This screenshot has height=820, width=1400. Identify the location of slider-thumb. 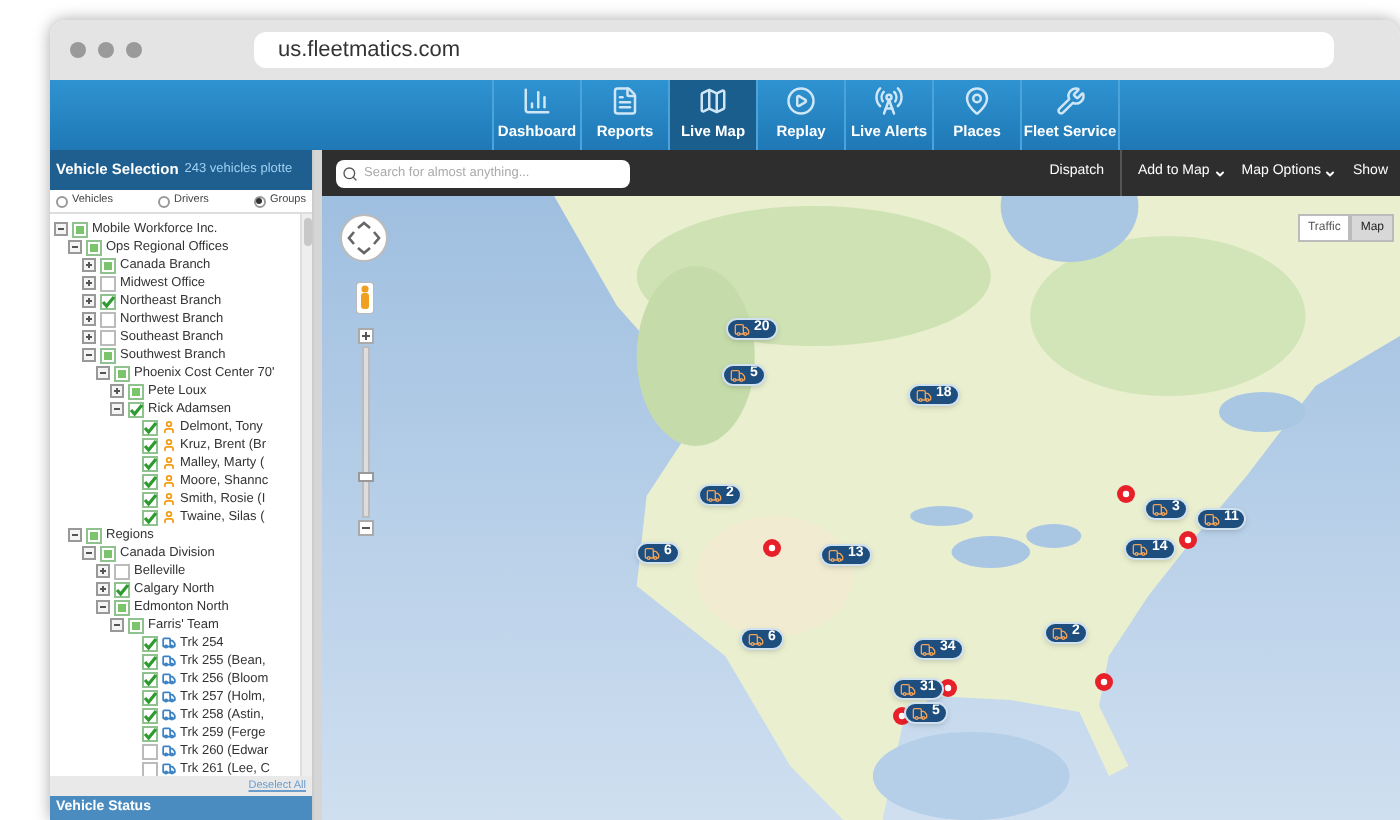
(366, 477).